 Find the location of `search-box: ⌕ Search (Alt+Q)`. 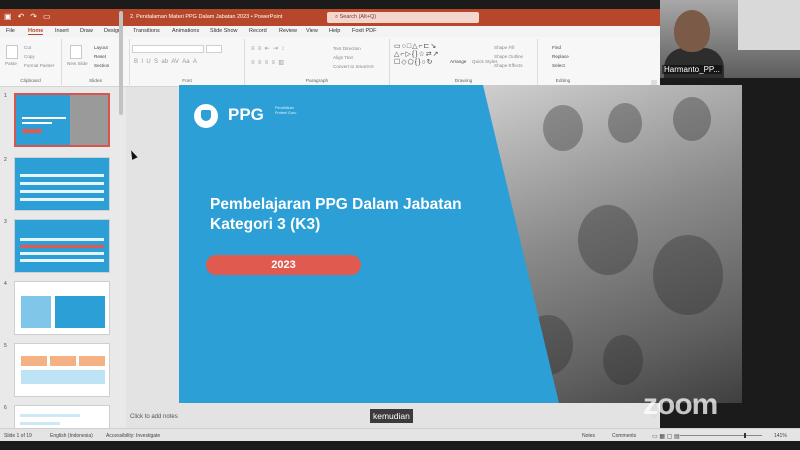

search-box: ⌕ Search (Alt+Q) is located at coordinates (403, 17).